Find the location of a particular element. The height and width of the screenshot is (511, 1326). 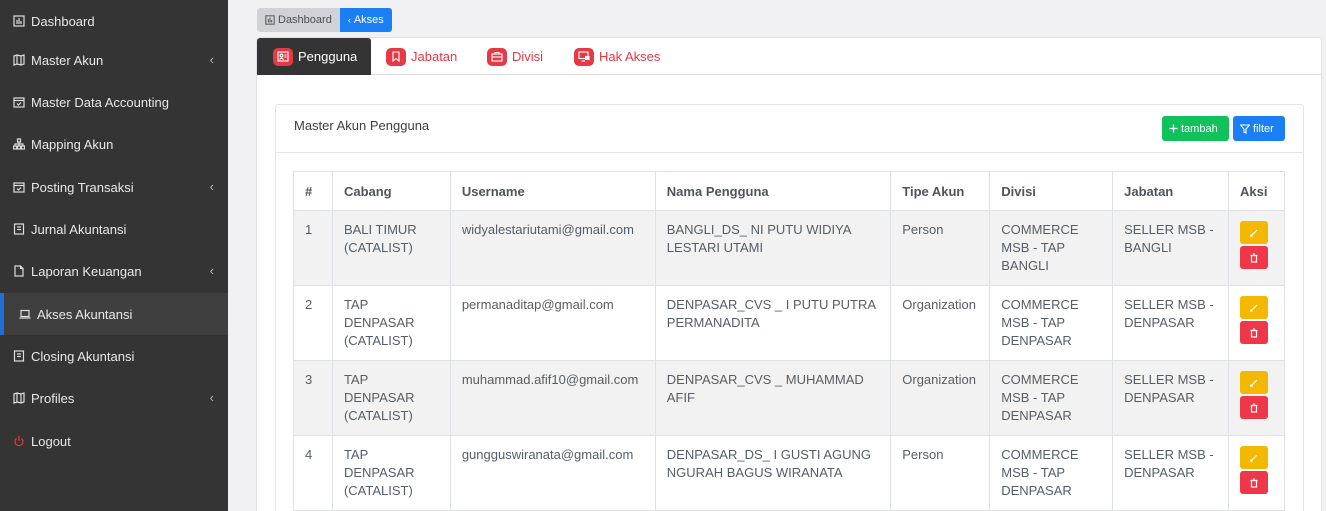

filter-button-label: filter is located at coordinates (1263, 128).